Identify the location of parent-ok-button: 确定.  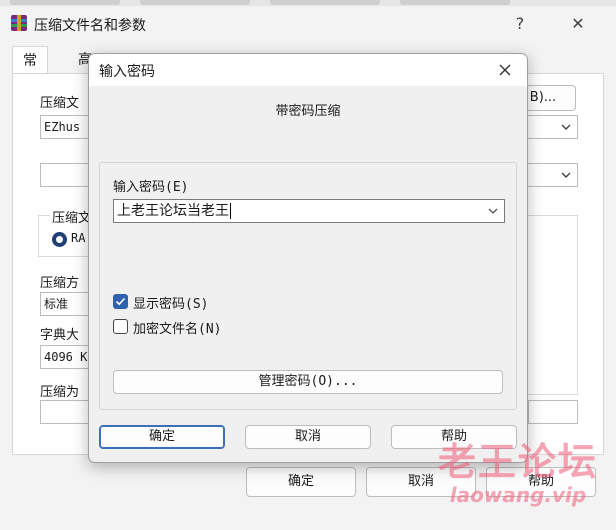
(301, 482).